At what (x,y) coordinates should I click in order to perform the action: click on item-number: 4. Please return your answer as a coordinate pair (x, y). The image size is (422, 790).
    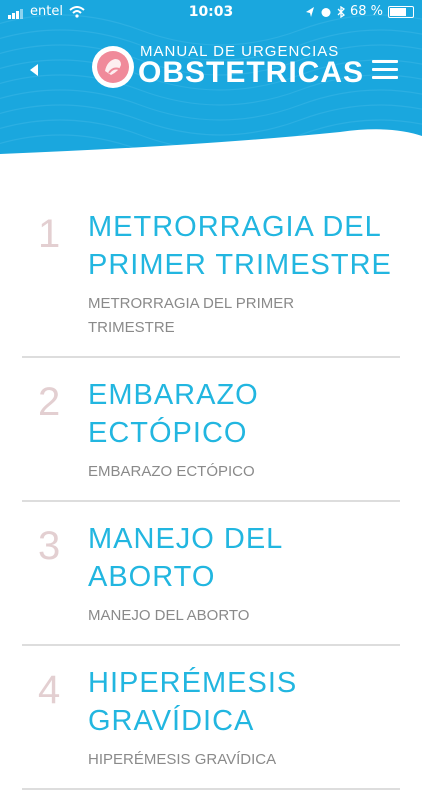
    Looking at the image, I should click on (49, 690).